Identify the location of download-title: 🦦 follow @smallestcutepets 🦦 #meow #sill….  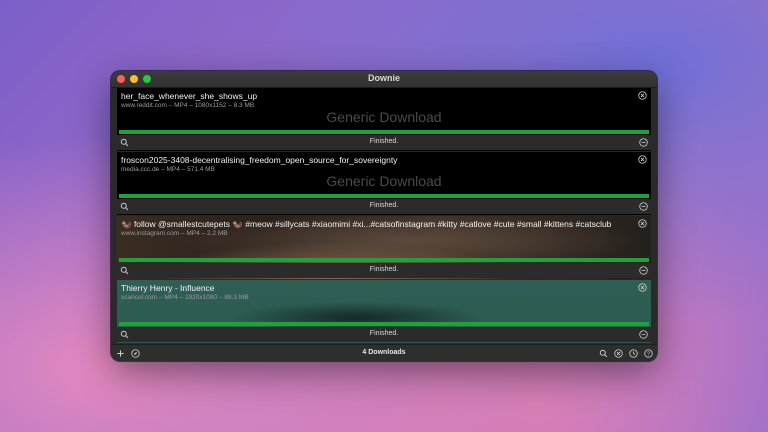
(366, 224).